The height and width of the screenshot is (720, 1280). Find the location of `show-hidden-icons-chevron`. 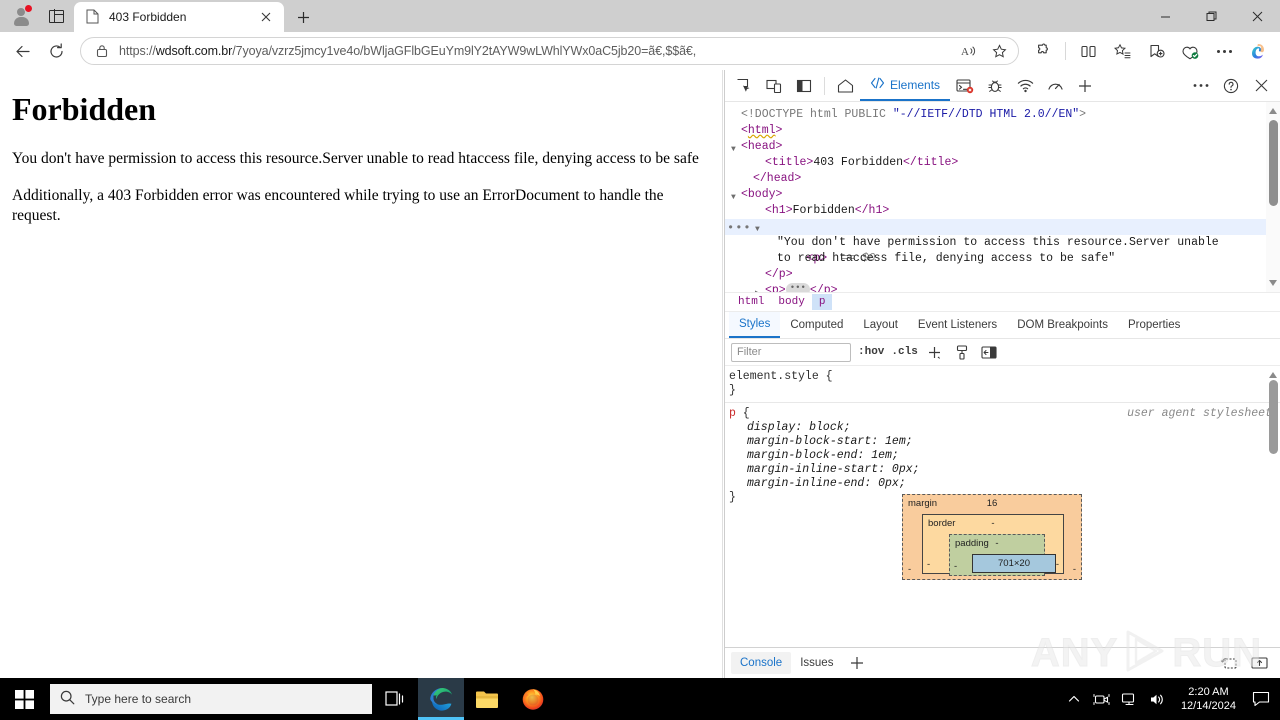

show-hidden-icons-chevron is located at coordinates (1074, 699).